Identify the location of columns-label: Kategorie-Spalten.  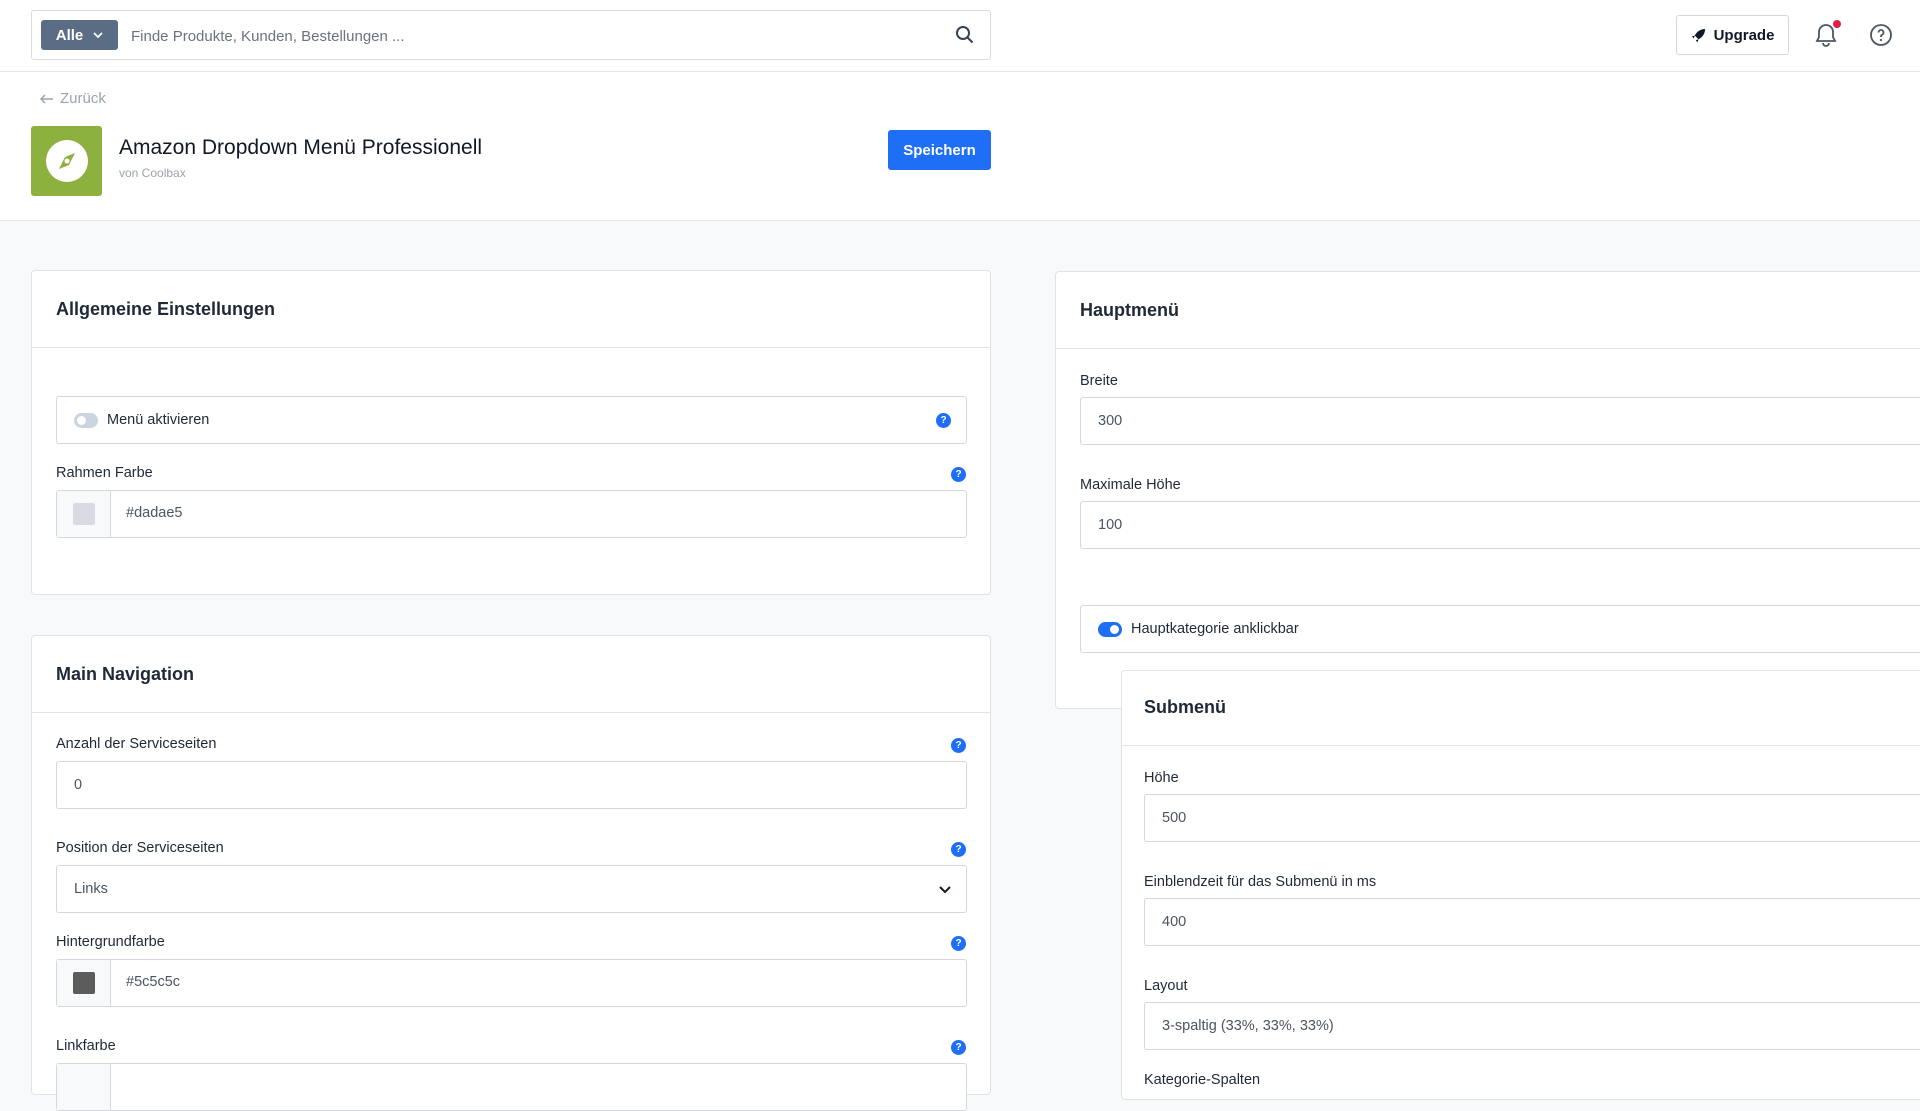
(1202, 1080).